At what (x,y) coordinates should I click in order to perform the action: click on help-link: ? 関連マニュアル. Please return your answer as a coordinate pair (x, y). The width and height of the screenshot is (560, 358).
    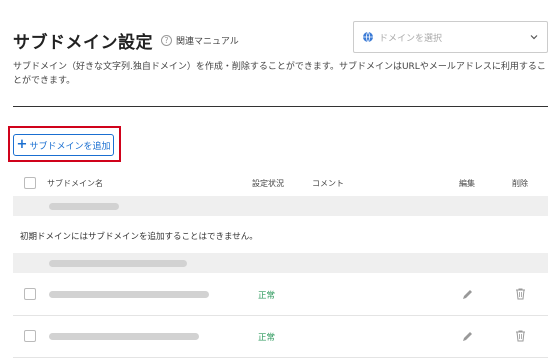
    Looking at the image, I should click on (200, 40).